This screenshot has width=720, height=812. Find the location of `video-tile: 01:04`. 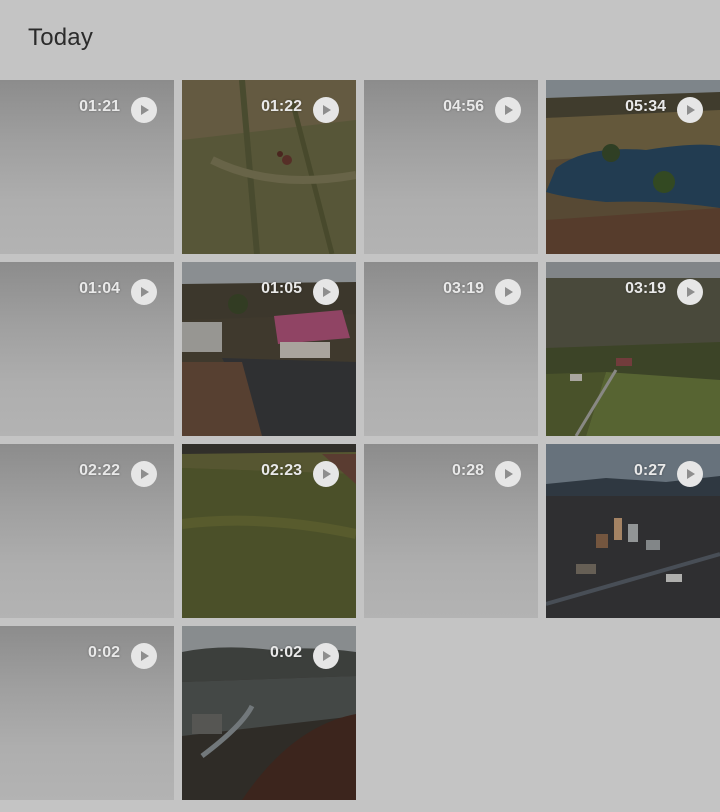

video-tile: 01:04 is located at coordinates (87, 349).